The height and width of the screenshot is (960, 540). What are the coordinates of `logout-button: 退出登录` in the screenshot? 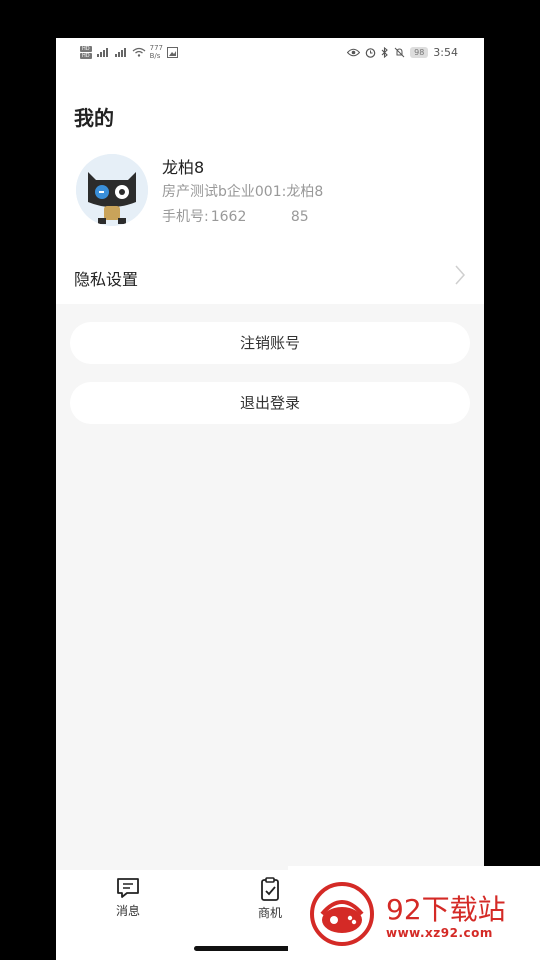 It's located at (270, 403).